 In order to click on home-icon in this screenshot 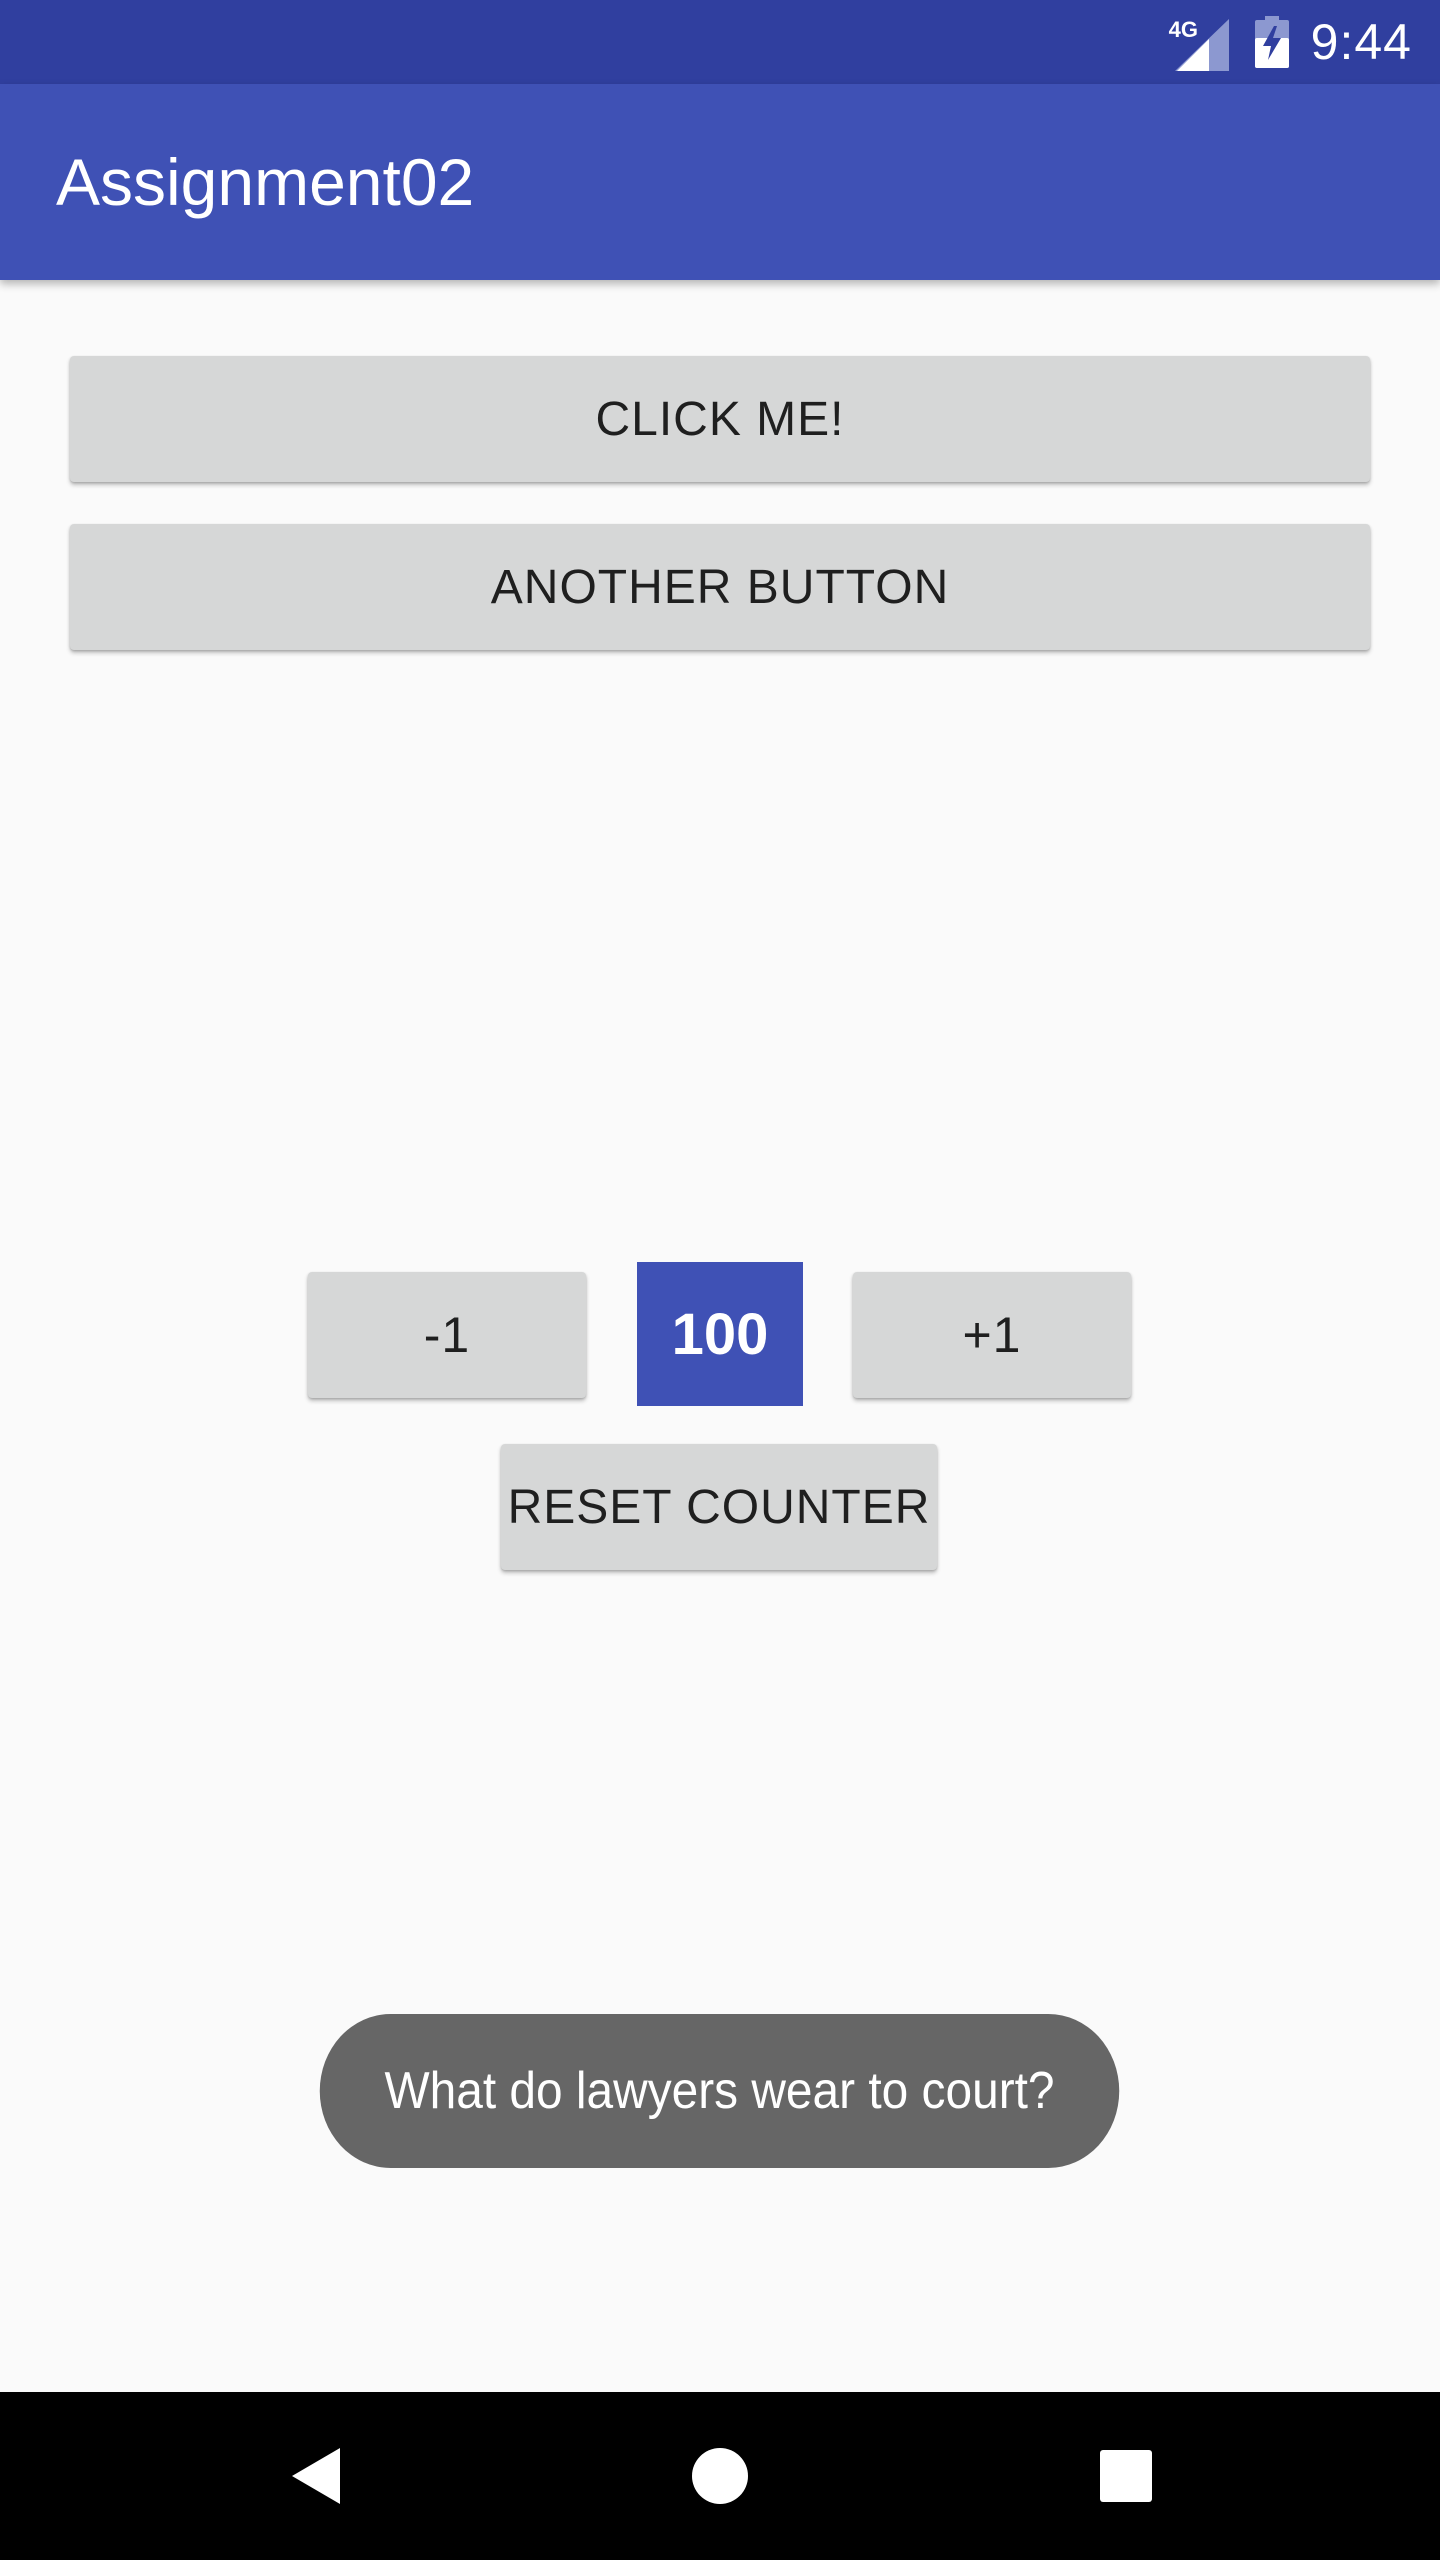, I will do `click(720, 2476)`.